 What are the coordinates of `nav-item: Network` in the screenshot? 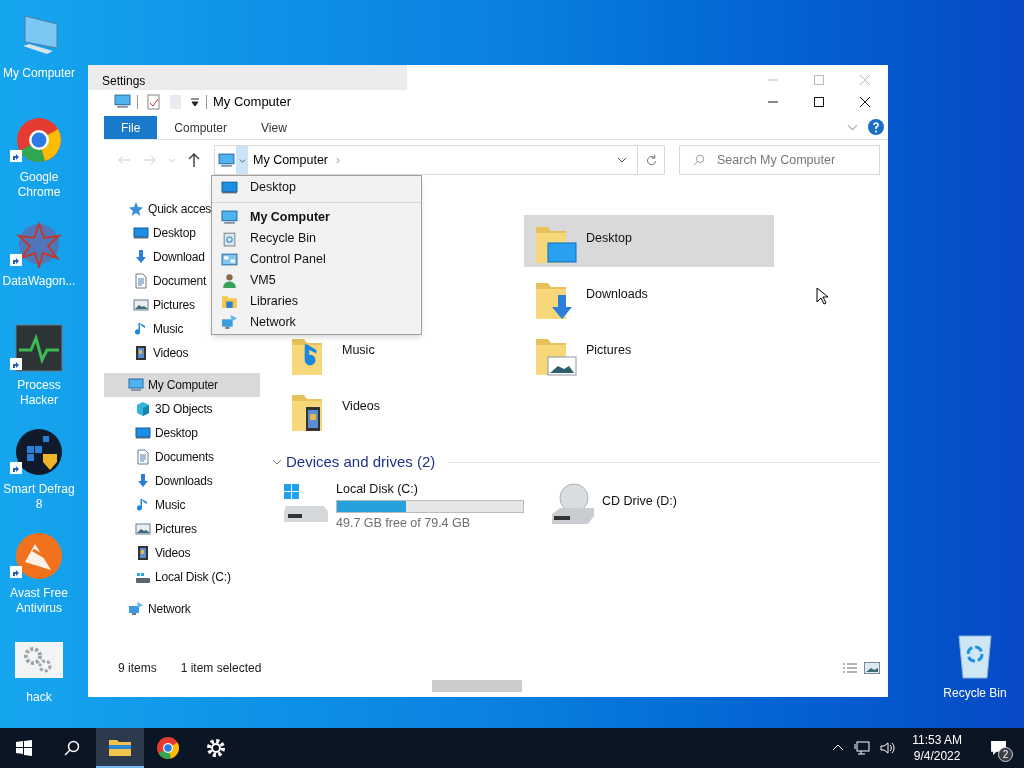 It's located at (182, 609).